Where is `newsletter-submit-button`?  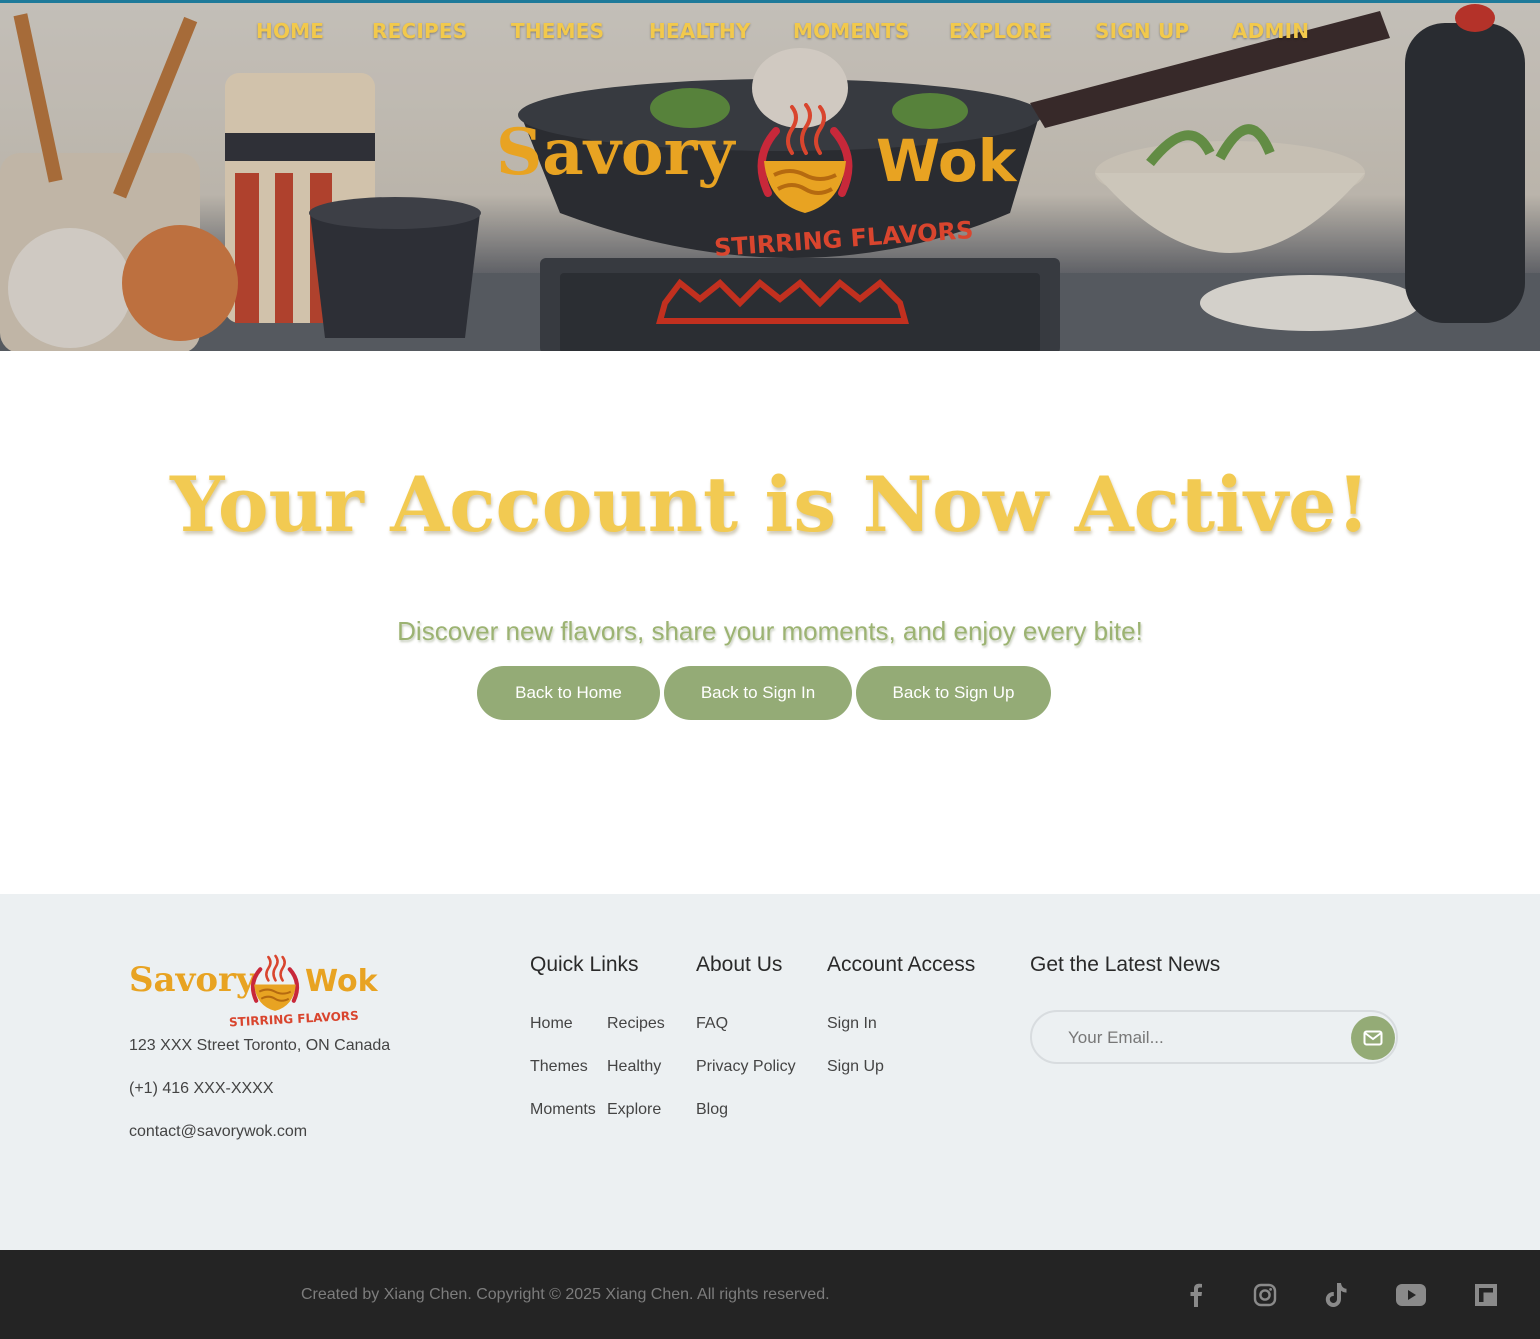
newsletter-submit-button is located at coordinates (1373, 1038).